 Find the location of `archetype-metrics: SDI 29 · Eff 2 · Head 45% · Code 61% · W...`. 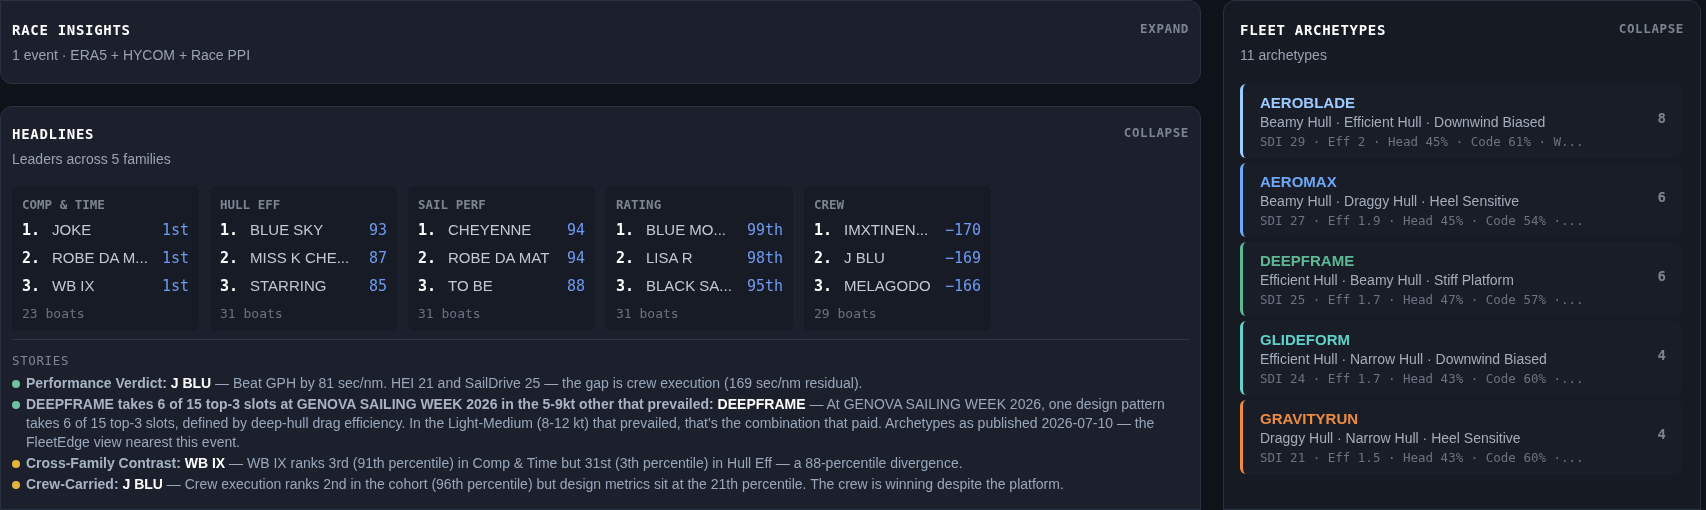

archetype-metrics: SDI 29 · Eff 2 · Head 45% · Code 61% · W... is located at coordinates (1422, 142).